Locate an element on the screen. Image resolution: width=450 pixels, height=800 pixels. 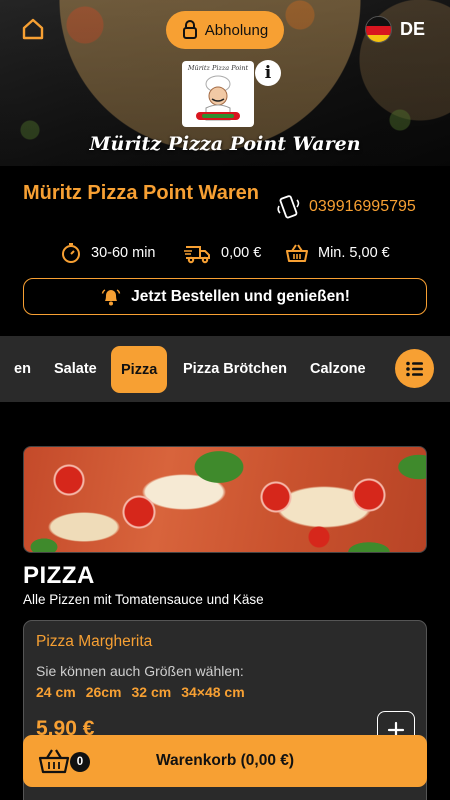
logo-text: Müritz Pizza Point is located at coordinates (218, 68).